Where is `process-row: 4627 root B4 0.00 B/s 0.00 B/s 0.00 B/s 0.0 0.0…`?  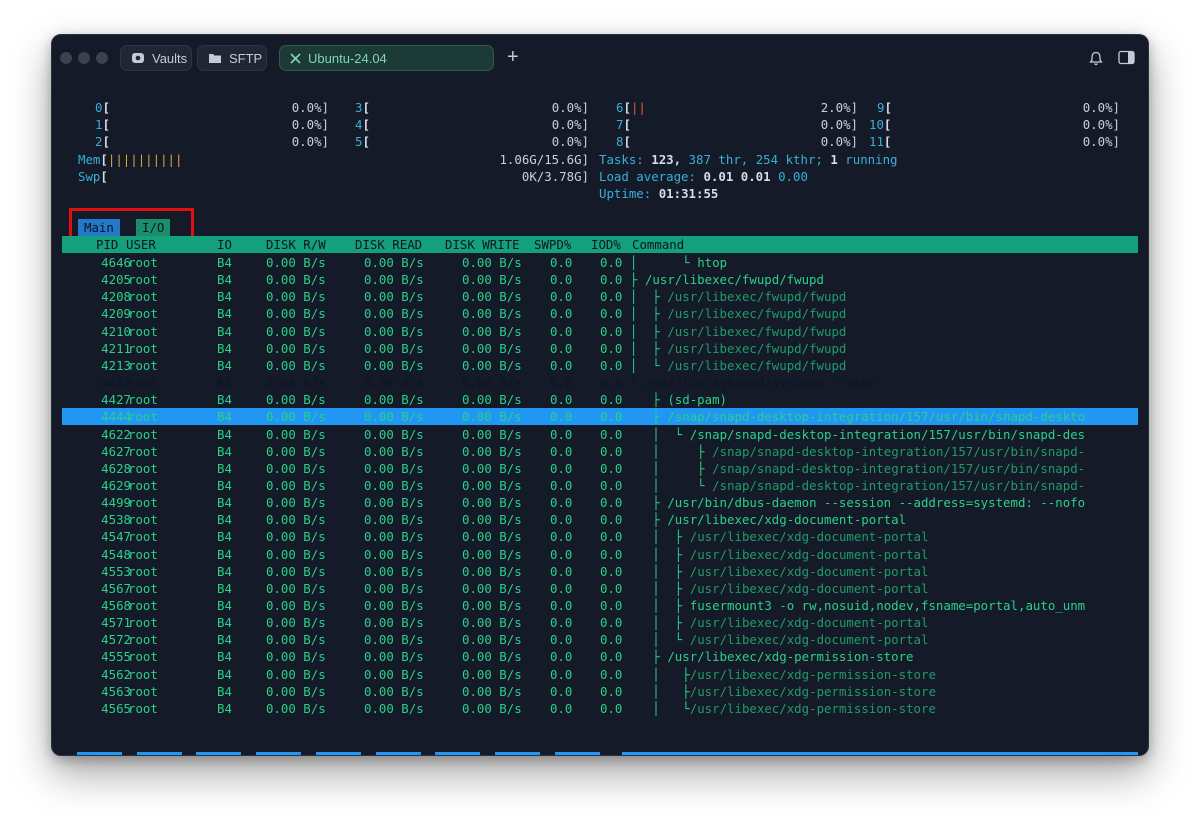 process-row: 4627 root B4 0.00 B/s 0.00 B/s 0.00 B/s 0.0 0.0… is located at coordinates (600, 451).